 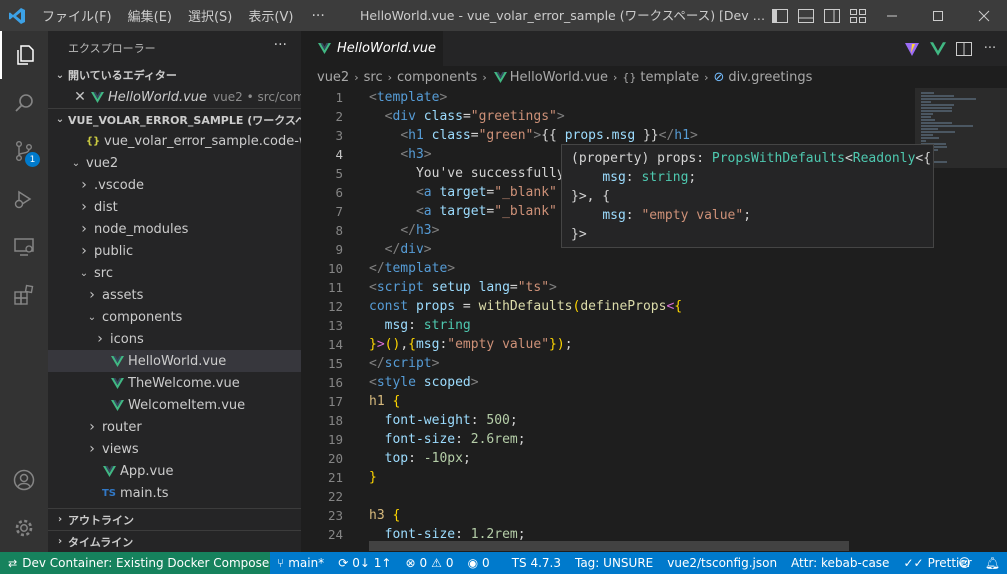 What do you see at coordinates (77, 15) in the screenshot?
I see `menu-file: ファイル(F)` at bounding box center [77, 15].